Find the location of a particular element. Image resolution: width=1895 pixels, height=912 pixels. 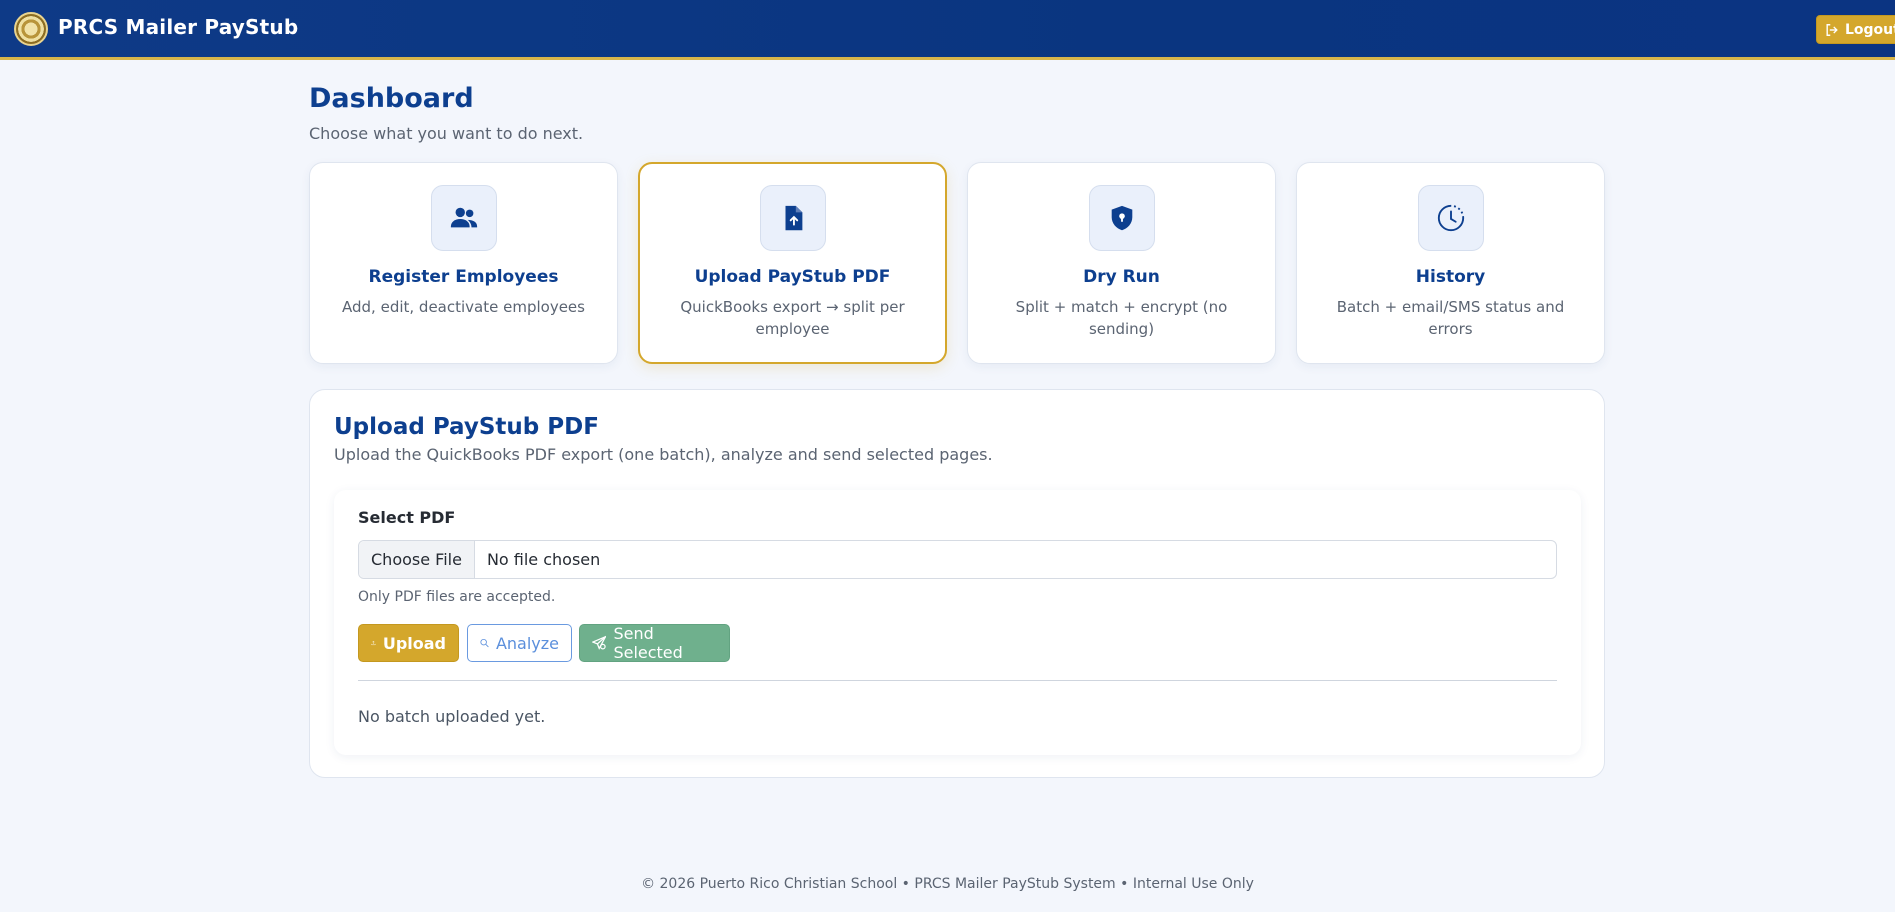

upload-button: Upload is located at coordinates (408, 643).